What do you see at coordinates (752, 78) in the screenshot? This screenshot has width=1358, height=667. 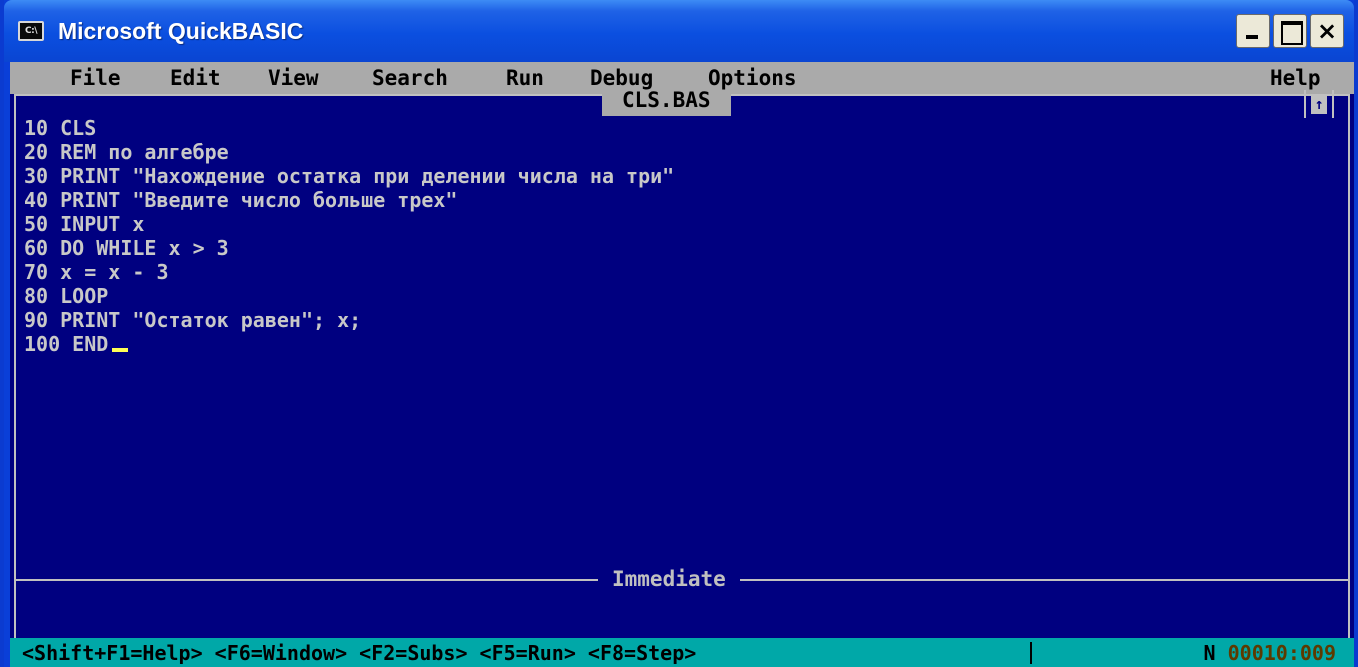 I see `menu-options: Options` at bounding box center [752, 78].